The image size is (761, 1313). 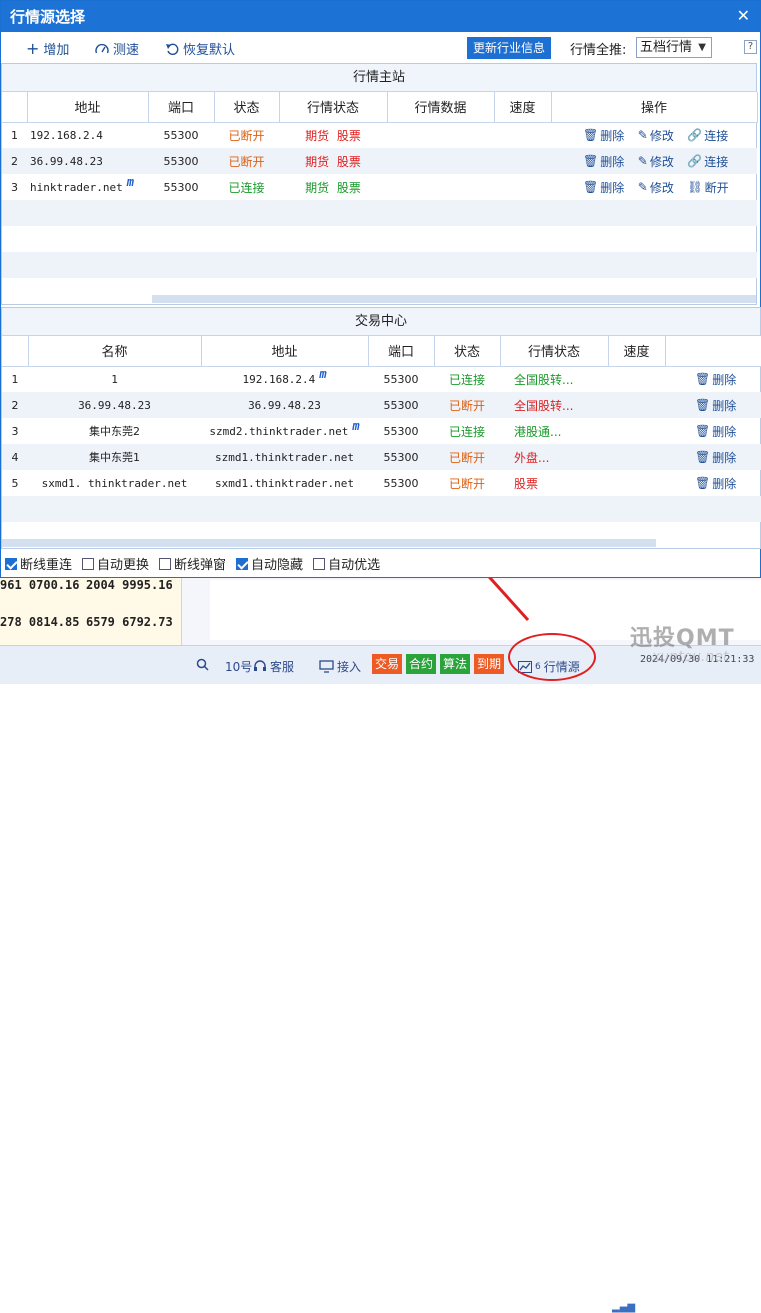 What do you see at coordinates (441, 107) in the screenshot?
I see `col-market-data: 行情数据` at bounding box center [441, 107].